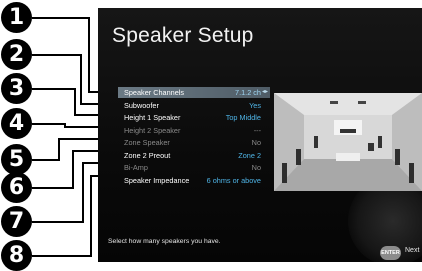 The image size is (422, 271). I want to click on menu-item-value: Yes, so click(255, 105).